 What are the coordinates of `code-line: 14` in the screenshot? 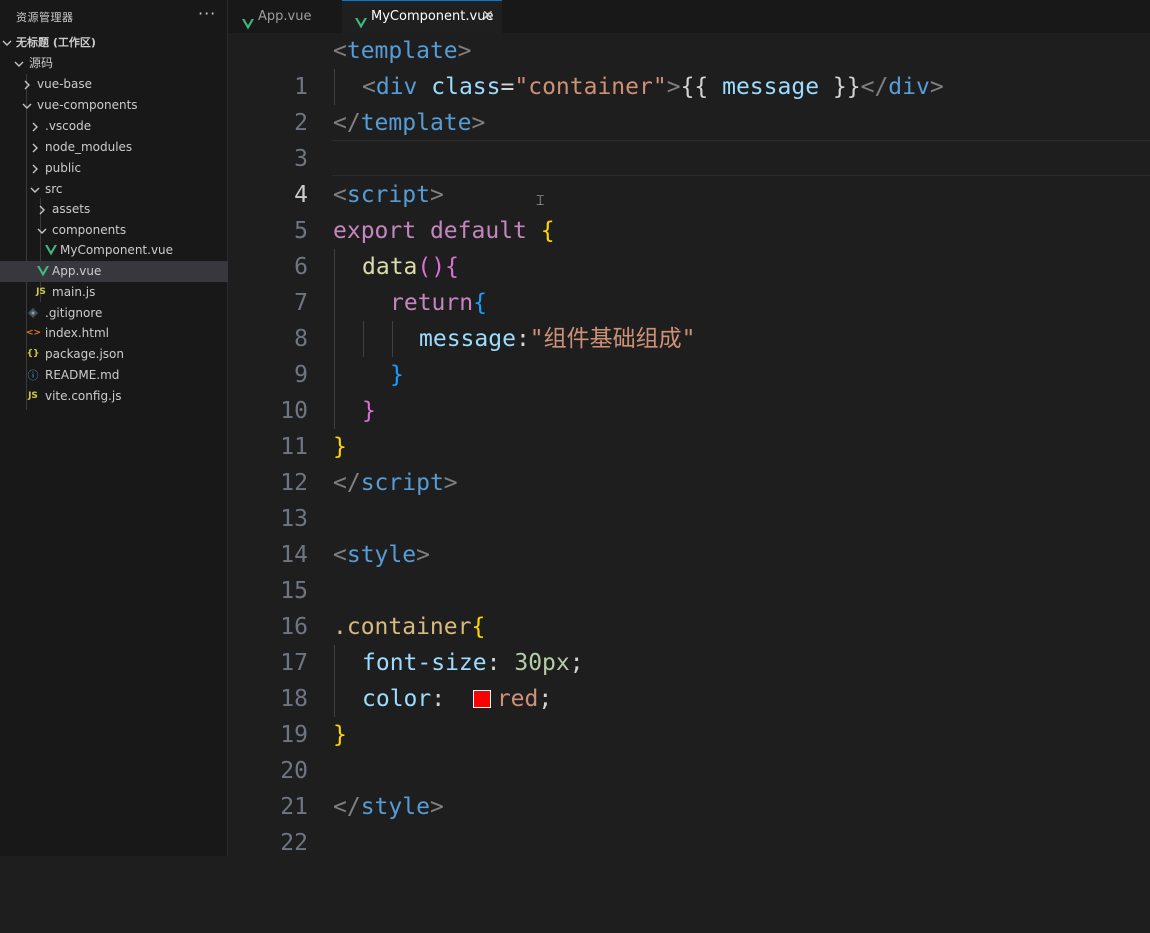 It's located at (689, 534).